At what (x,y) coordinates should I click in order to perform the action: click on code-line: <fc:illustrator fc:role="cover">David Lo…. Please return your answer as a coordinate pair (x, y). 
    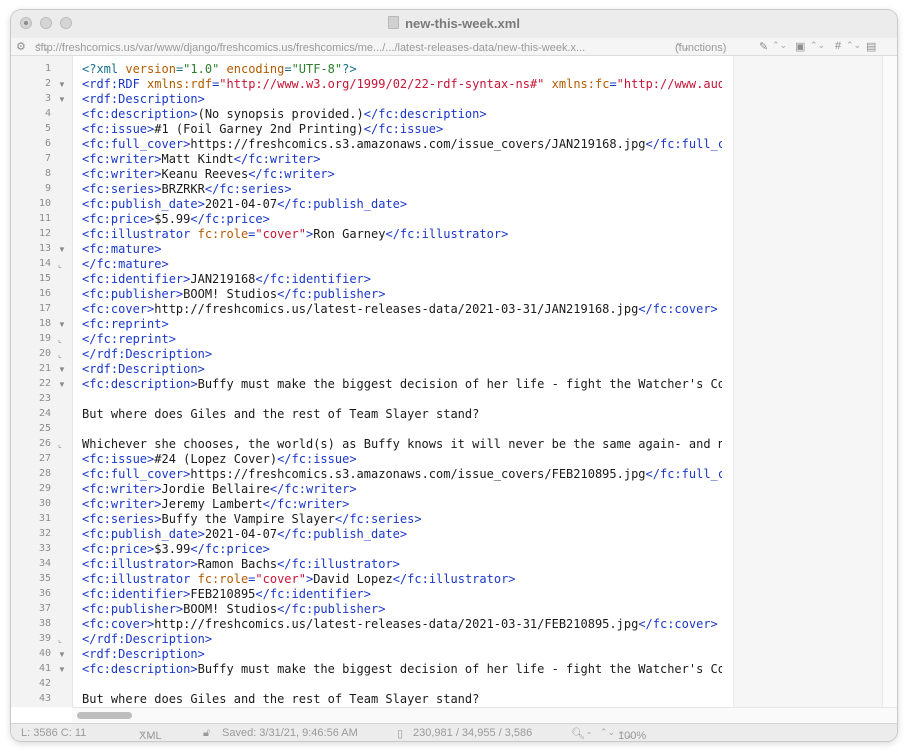
    Looking at the image, I should click on (299, 579).